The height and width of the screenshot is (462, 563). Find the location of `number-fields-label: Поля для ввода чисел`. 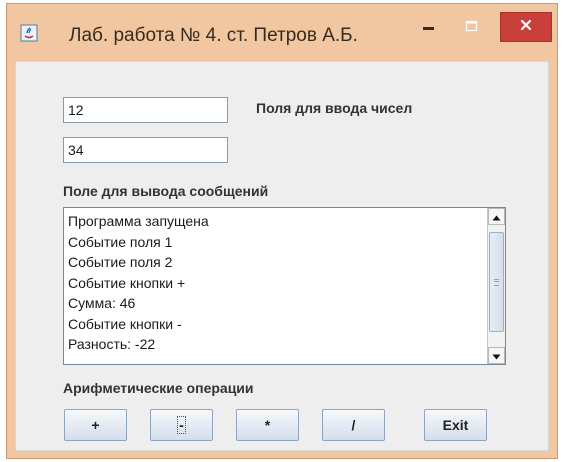

number-fields-label: Поля для ввода чисел is located at coordinates (334, 108).